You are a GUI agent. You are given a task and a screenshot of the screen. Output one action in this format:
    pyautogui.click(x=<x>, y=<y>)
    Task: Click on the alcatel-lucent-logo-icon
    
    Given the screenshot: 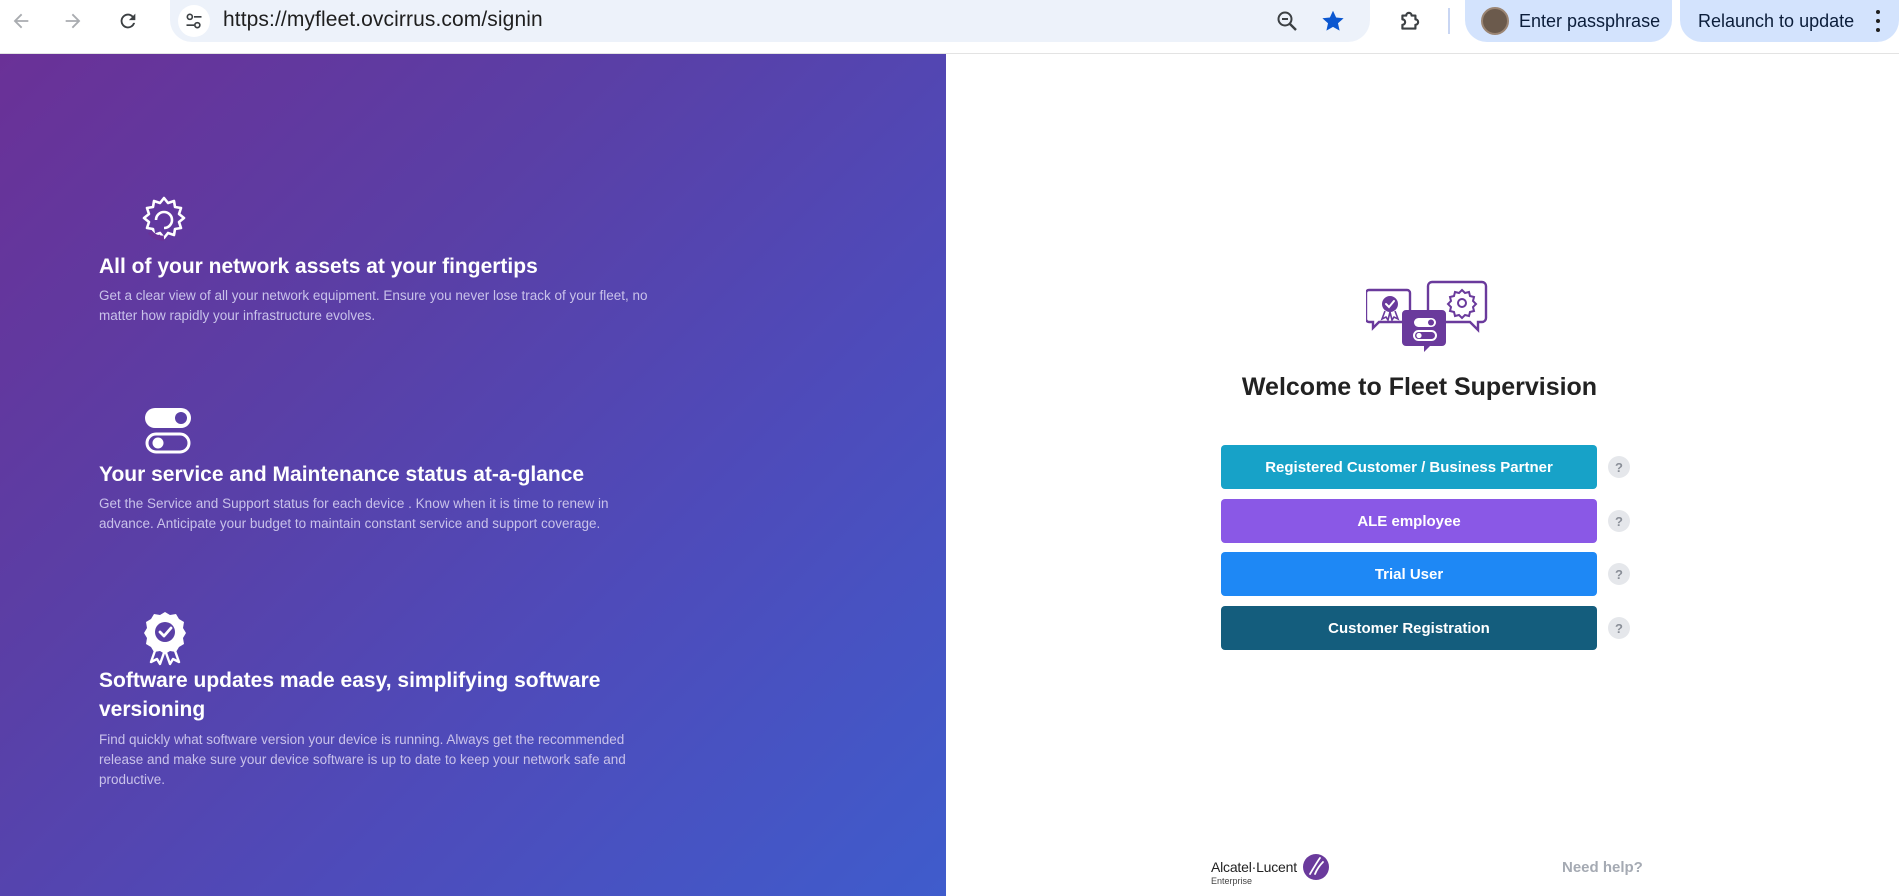 What is the action you would take?
    pyautogui.click(x=1316, y=867)
    